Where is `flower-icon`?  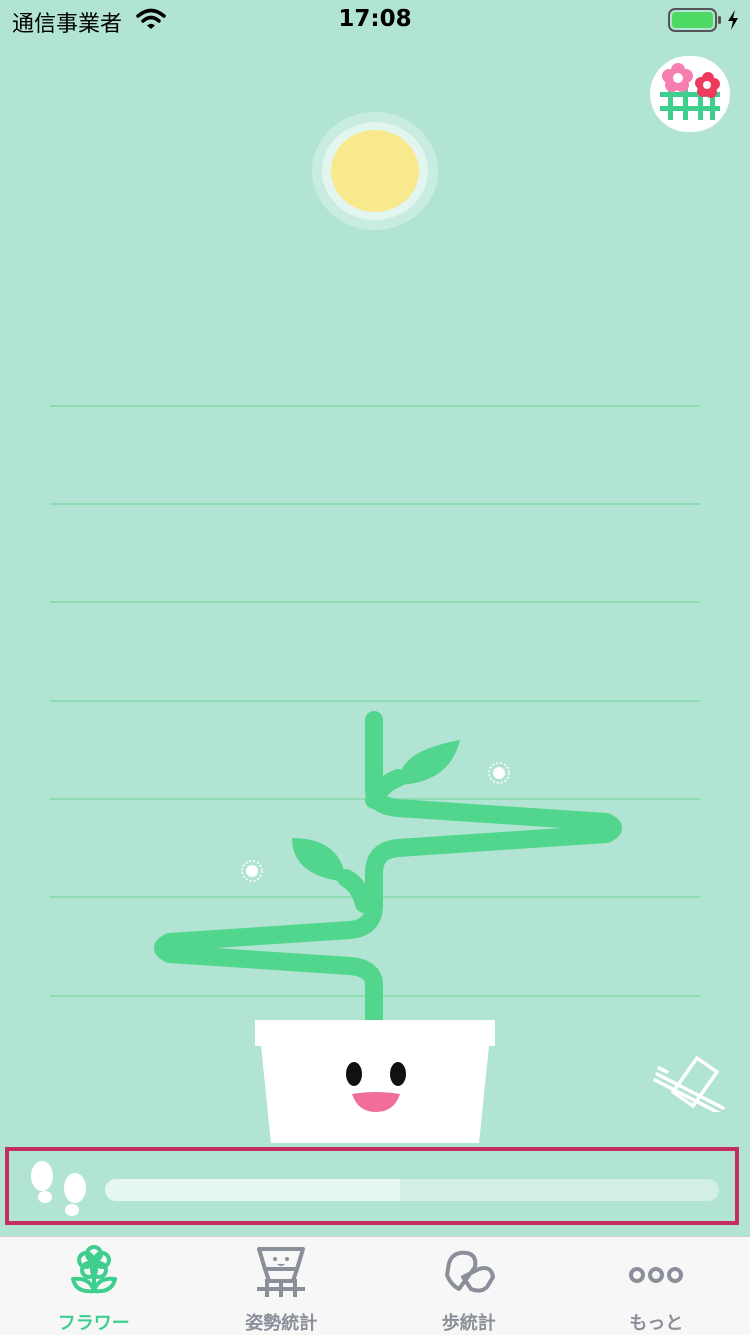 flower-icon is located at coordinates (94, 1273).